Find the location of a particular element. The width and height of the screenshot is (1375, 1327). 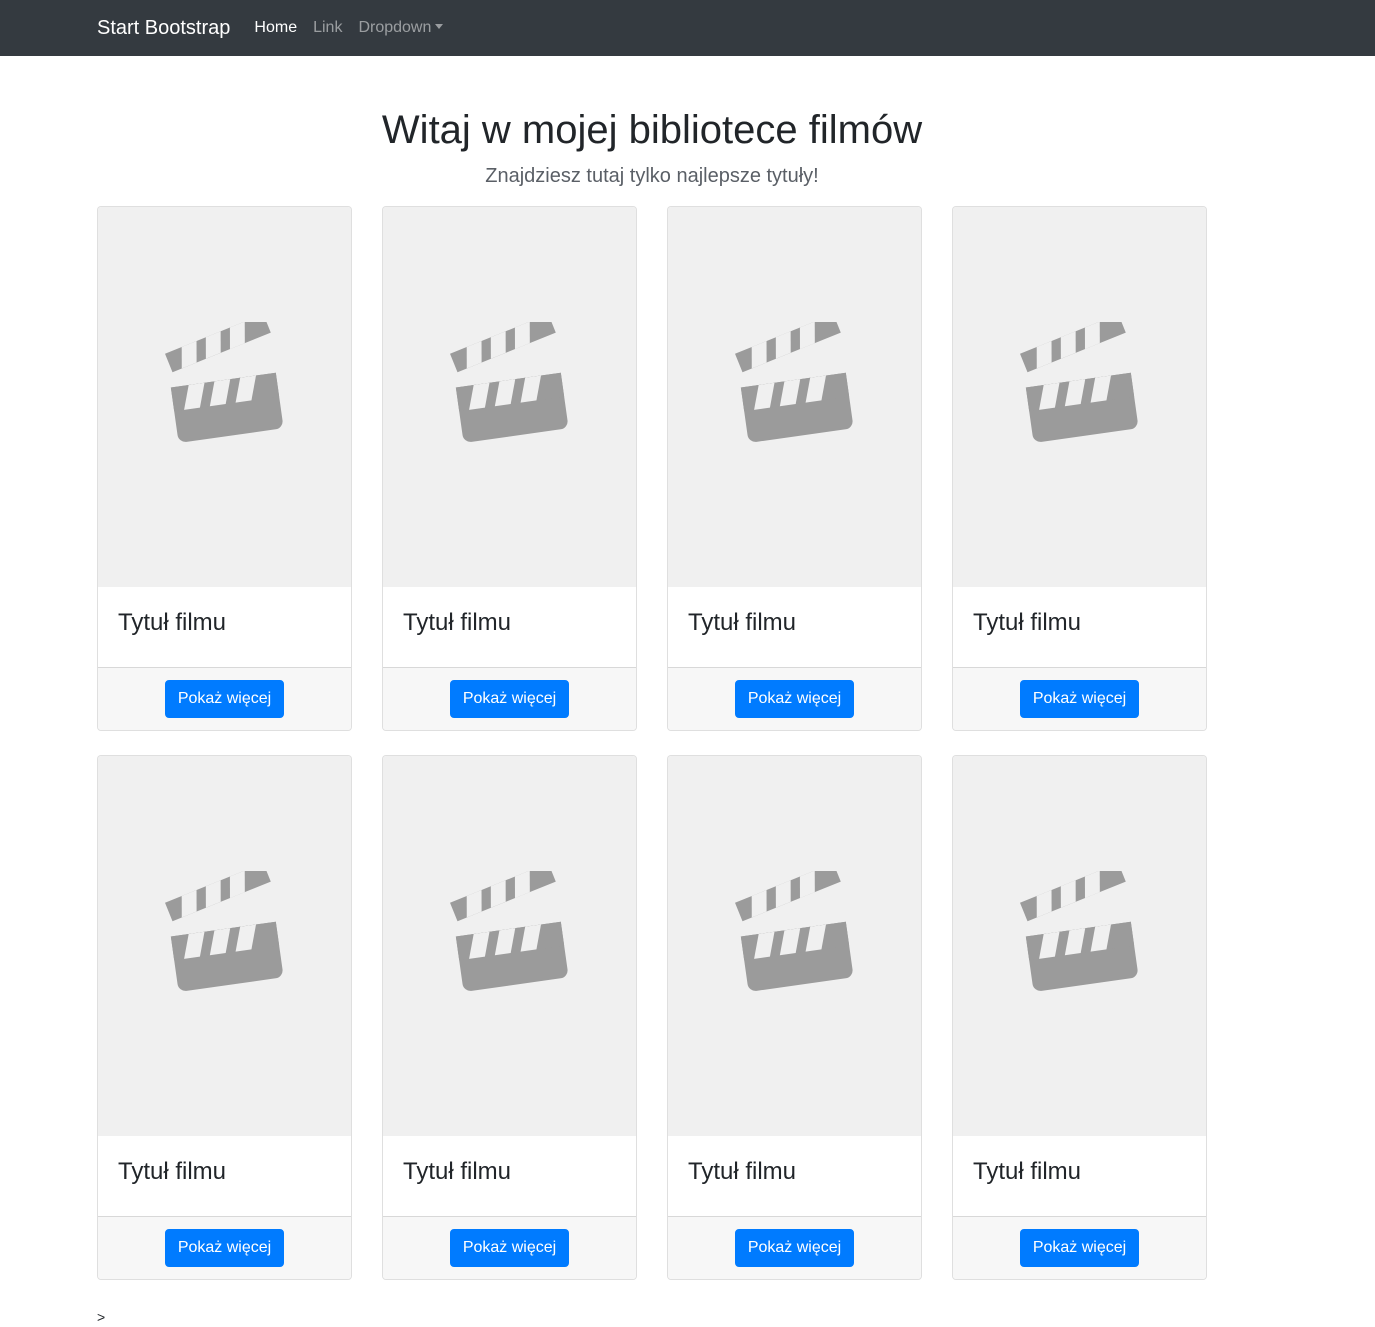

navbar-content: Start Bootstrap Home Link Dropdown is located at coordinates (278, 28).